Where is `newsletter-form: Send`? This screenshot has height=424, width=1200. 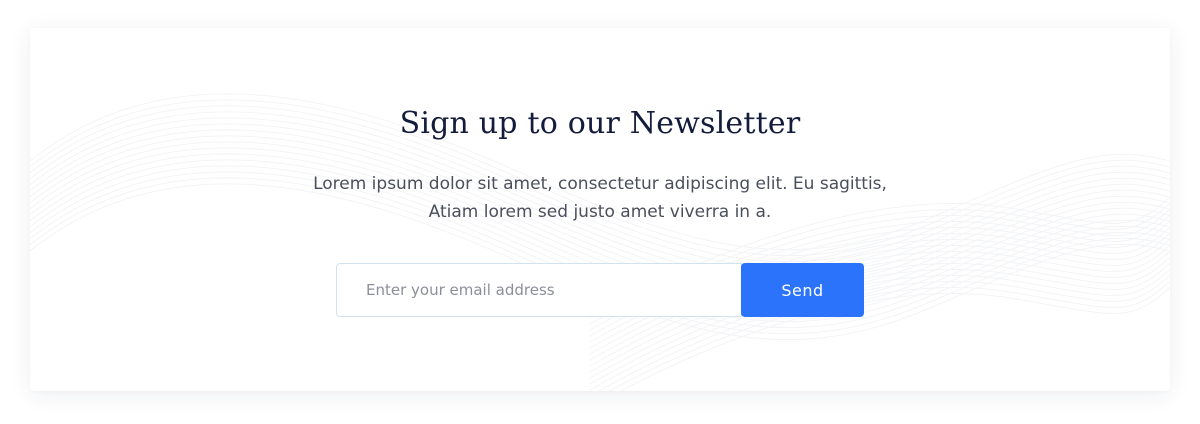
newsletter-form: Send is located at coordinates (600, 290).